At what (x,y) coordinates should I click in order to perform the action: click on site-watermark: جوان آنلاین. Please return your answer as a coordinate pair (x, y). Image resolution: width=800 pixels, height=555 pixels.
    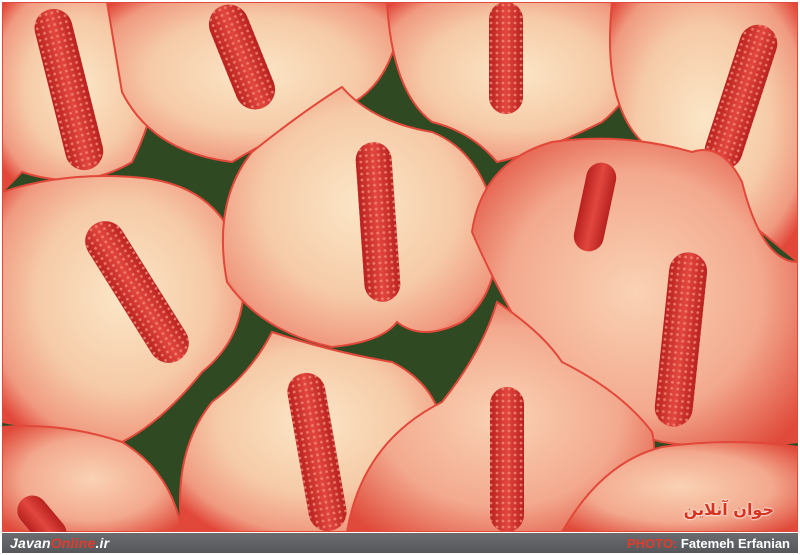
    Looking at the image, I should click on (728, 509).